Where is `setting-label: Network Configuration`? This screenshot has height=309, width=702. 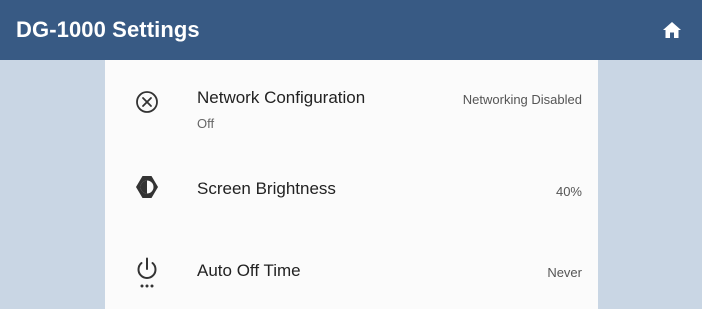 setting-label: Network Configuration is located at coordinates (281, 97).